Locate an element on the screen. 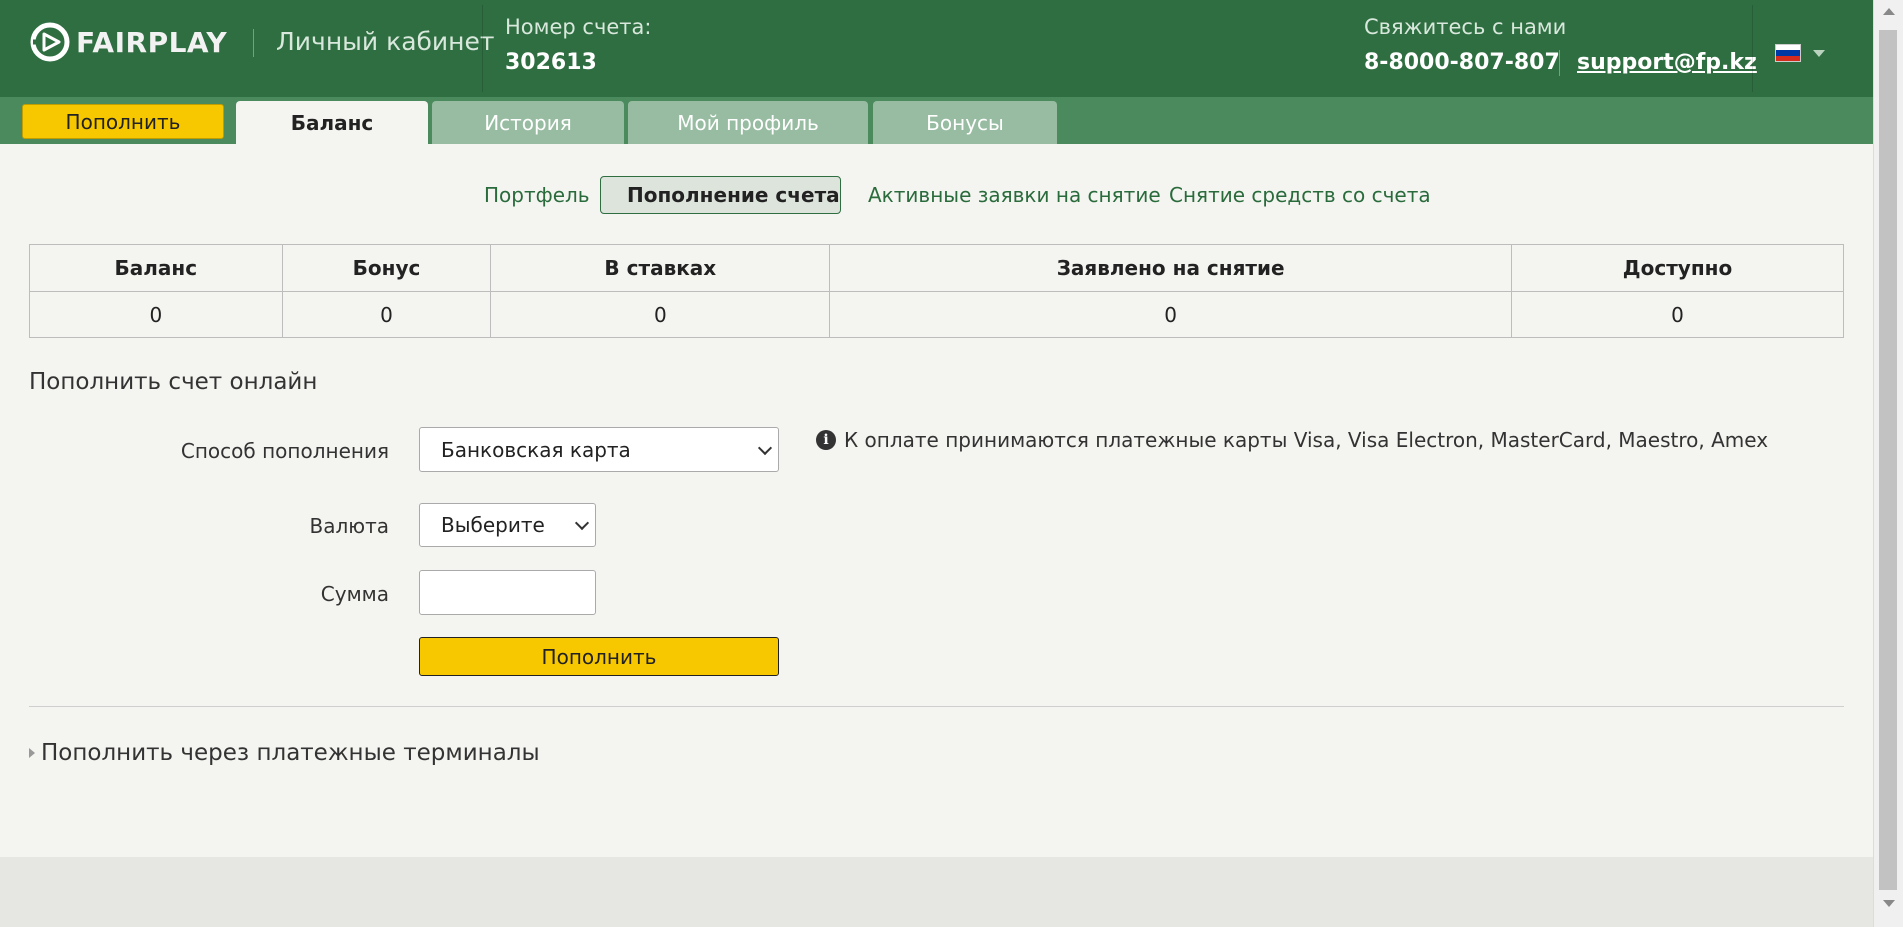  account-number: 302613 is located at coordinates (551, 62).